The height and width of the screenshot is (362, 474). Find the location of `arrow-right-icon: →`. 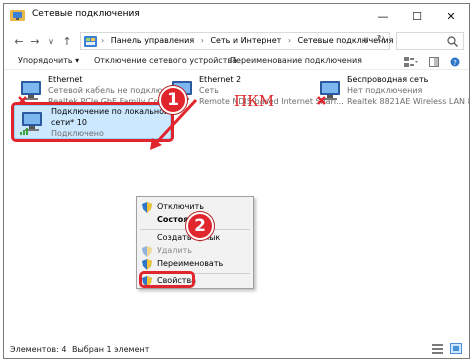

arrow-right-icon: → is located at coordinates (35, 41).